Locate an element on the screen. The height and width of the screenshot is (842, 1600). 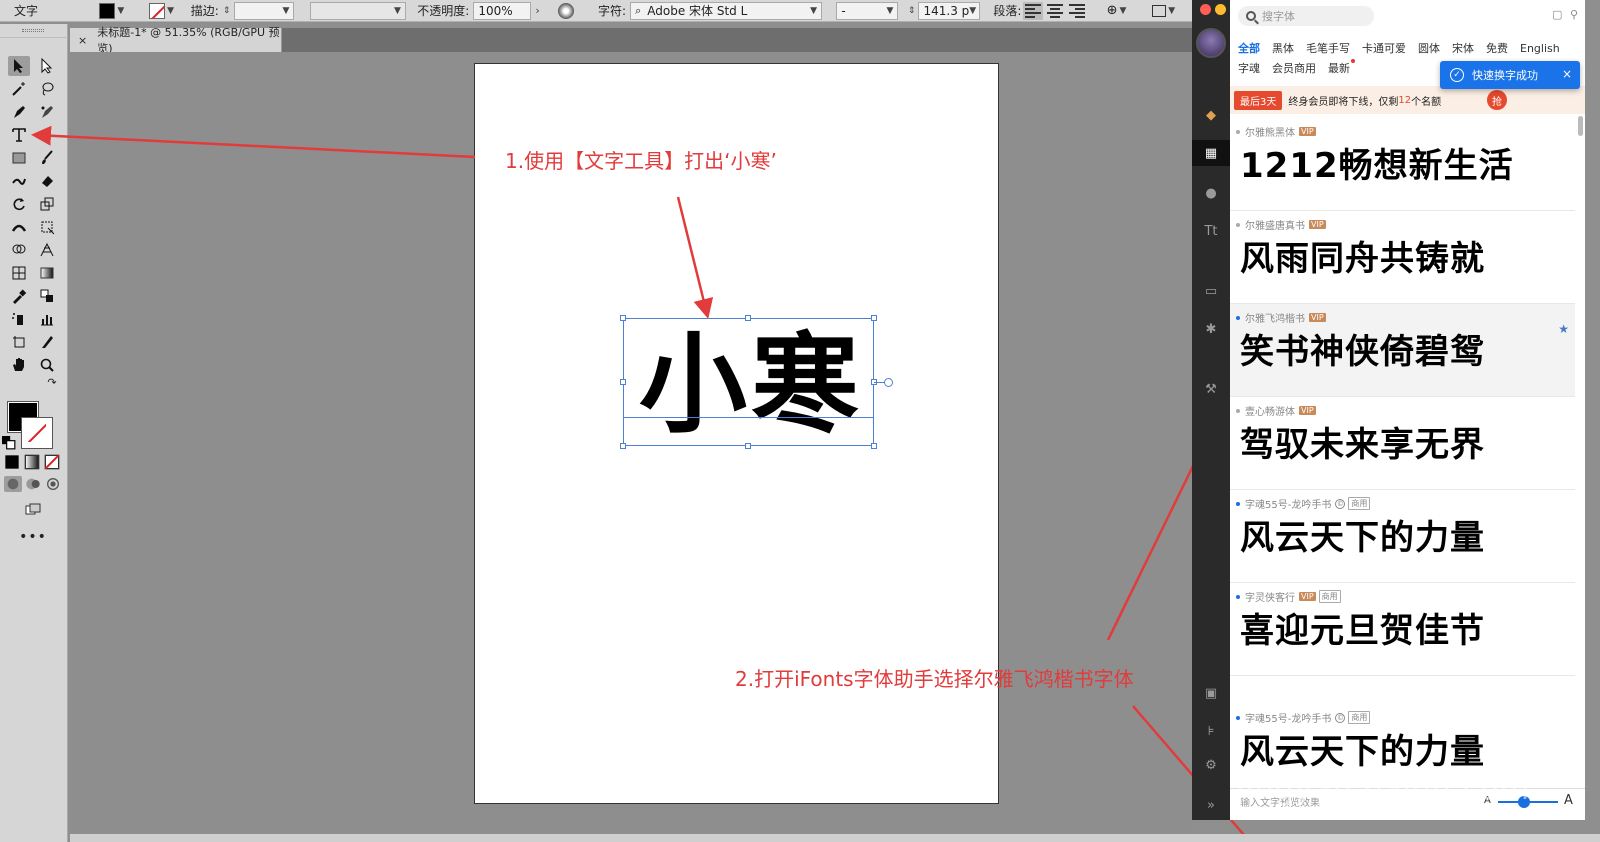
scale-tool-icon is located at coordinates (47, 204).